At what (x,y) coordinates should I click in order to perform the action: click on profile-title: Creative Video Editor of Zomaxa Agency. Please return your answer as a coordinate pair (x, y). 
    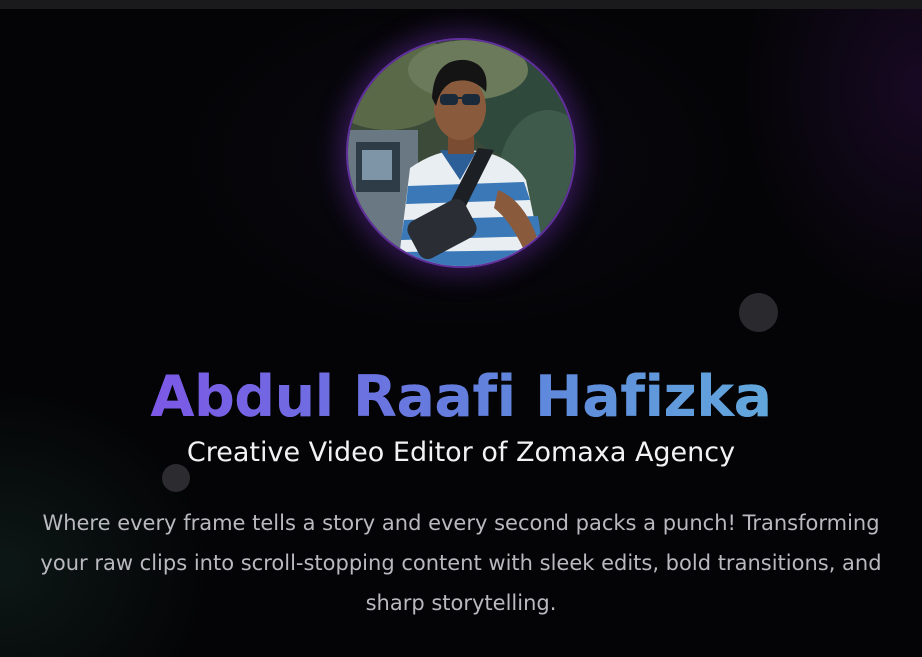
    Looking at the image, I should click on (461, 452).